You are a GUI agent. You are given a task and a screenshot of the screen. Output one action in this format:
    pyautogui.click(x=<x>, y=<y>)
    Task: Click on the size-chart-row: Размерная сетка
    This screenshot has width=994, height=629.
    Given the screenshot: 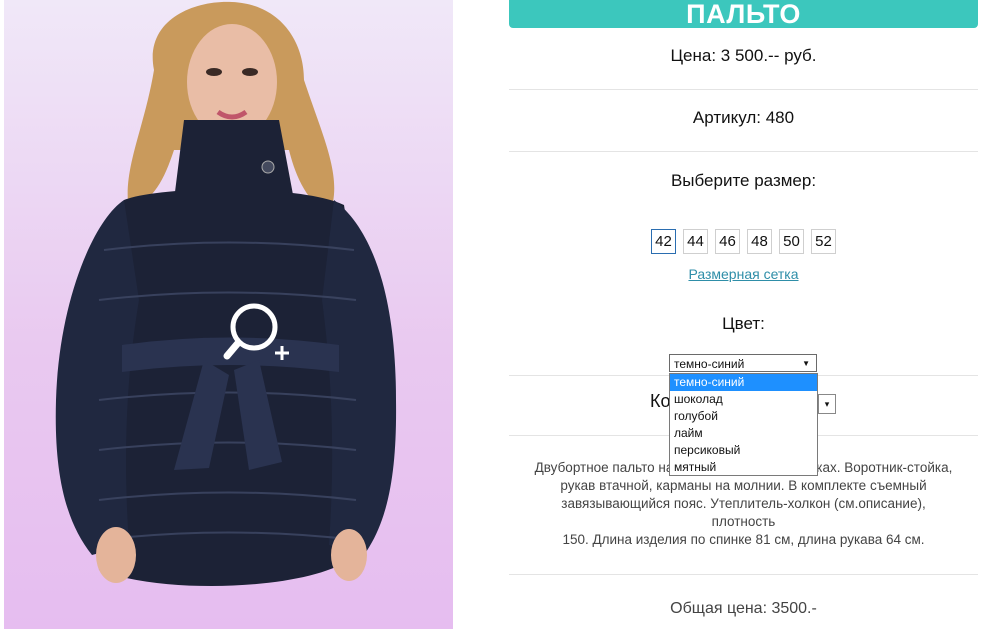 What is the action you would take?
    pyautogui.click(x=743, y=274)
    